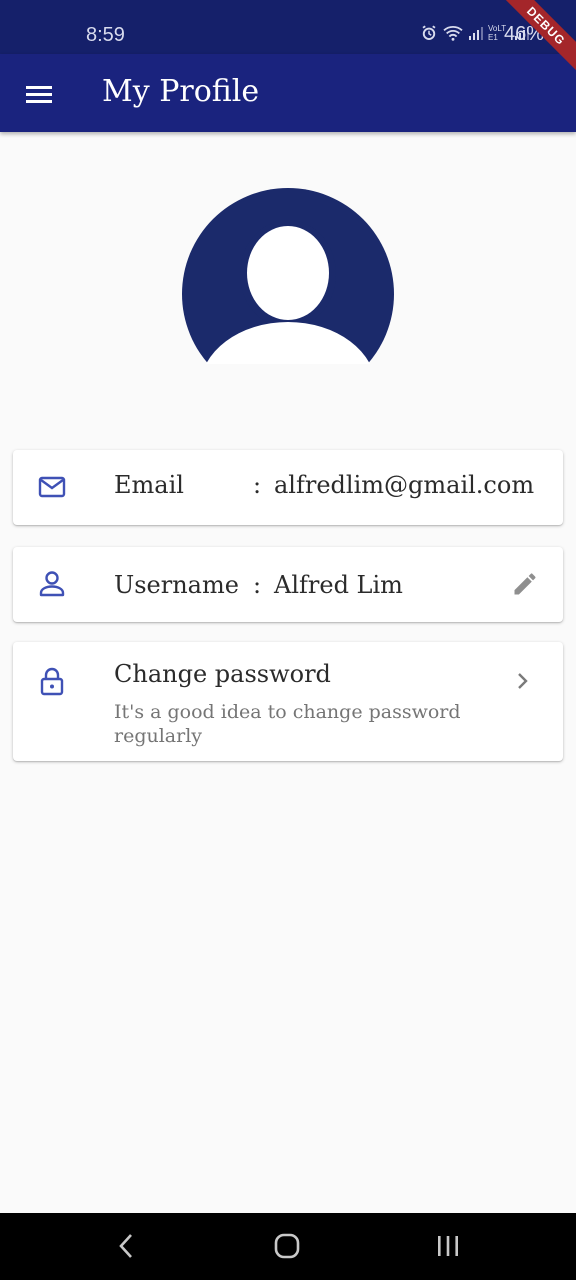 The height and width of the screenshot is (1280, 576). Describe the element at coordinates (525, 584) in the screenshot. I see `edit-icon` at that location.